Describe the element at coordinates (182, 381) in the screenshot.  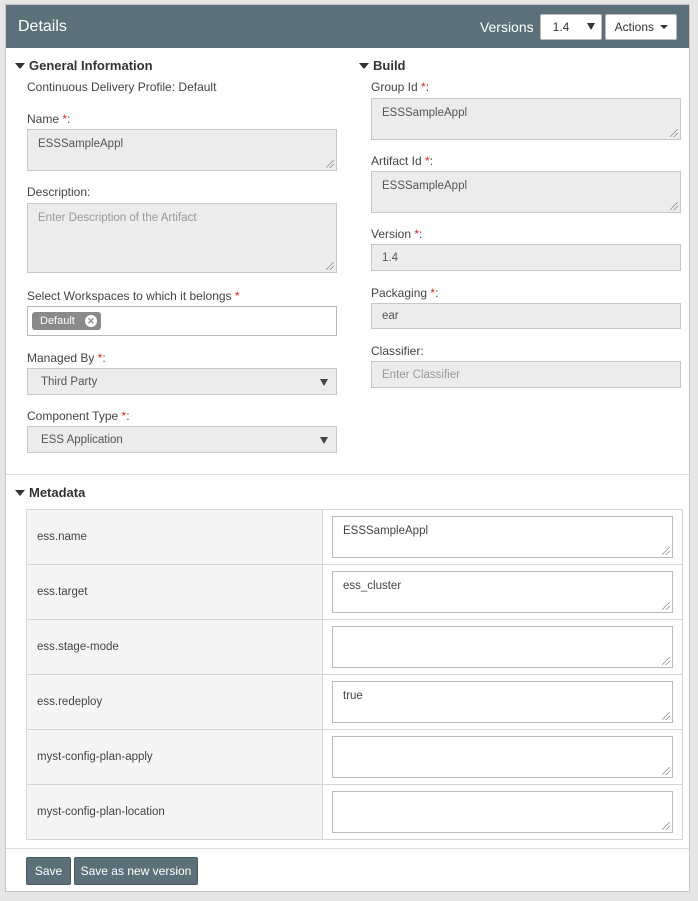
I see `managed-by-select: Third Party` at that location.